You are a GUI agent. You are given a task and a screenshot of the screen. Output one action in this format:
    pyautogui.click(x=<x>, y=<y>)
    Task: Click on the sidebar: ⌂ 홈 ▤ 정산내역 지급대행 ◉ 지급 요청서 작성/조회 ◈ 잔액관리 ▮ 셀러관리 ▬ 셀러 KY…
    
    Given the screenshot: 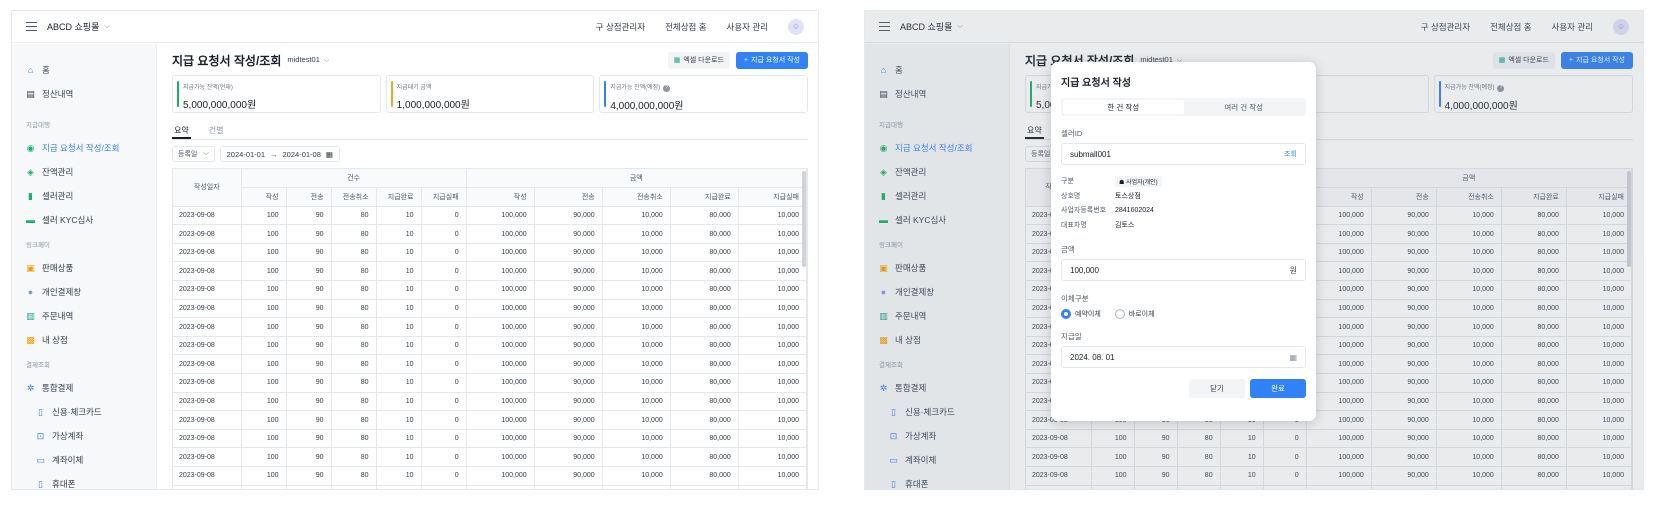 What is the action you would take?
    pyautogui.click(x=84, y=266)
    